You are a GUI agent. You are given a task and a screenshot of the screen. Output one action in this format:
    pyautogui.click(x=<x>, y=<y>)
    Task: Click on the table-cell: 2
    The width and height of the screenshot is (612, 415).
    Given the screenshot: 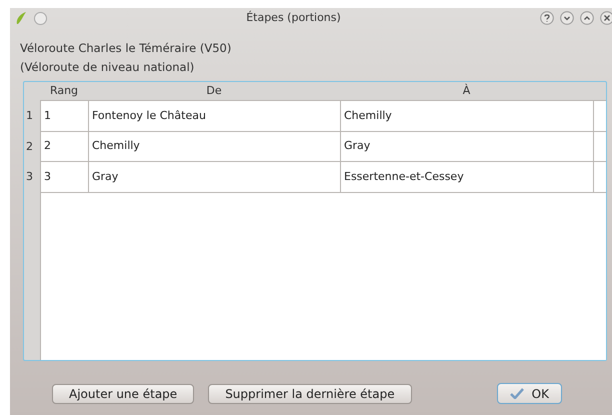 What is the action you would take?
    pyautogui.click(x=65, y=146)
    